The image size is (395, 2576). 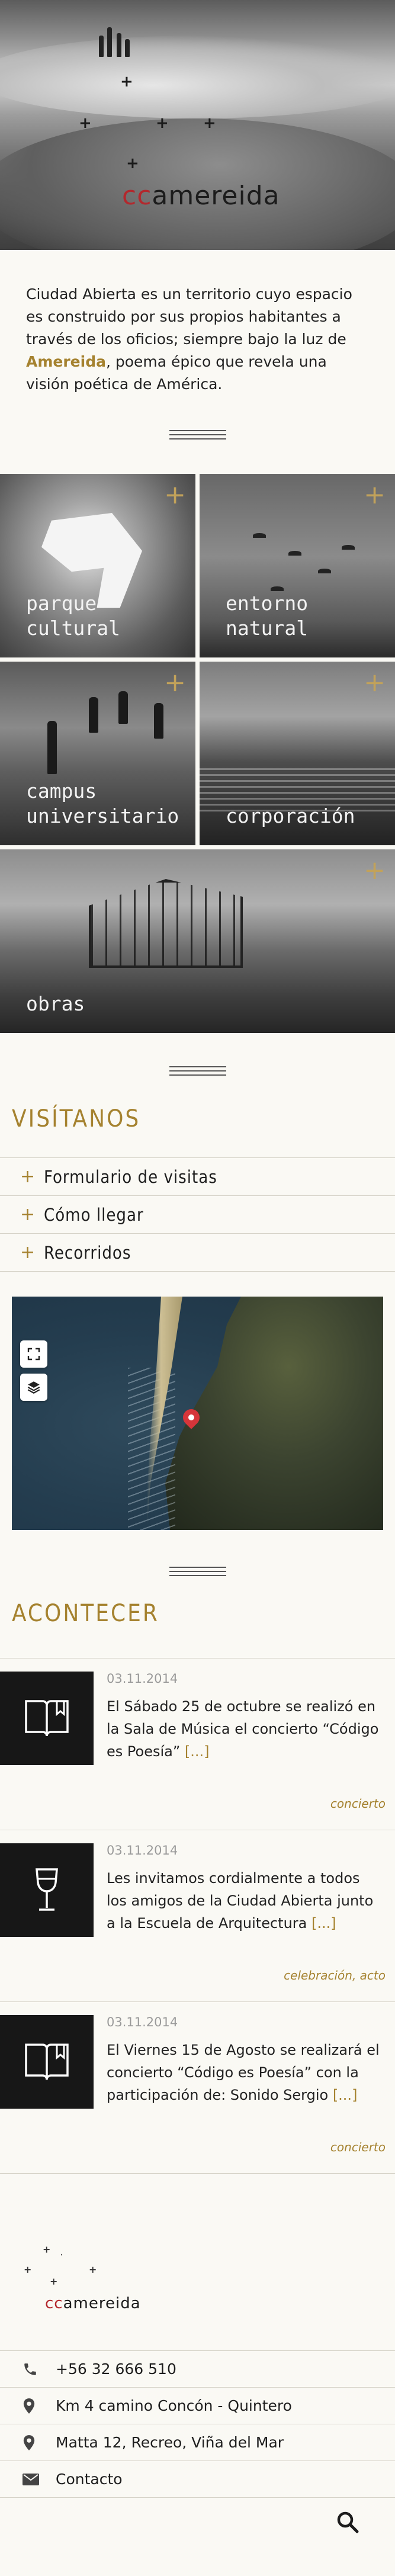 I want to click on tile-label-line: campus, so click(x=61, y=791).